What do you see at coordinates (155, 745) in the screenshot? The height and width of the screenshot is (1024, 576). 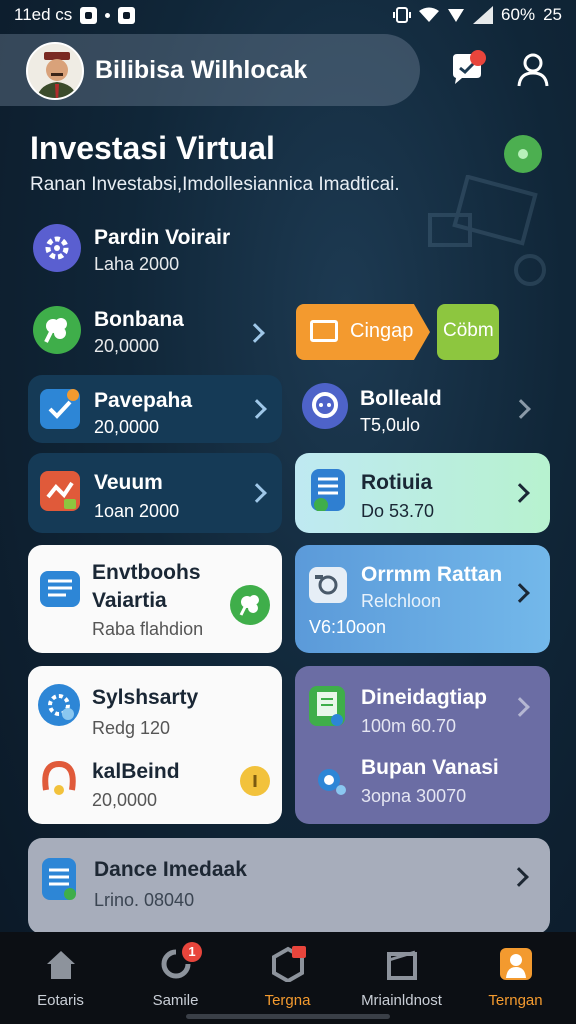 I see `sylshsarty-card: Sylshsarty Redg 120 kalBeind 20,0000` at bounding box center [155, 745].